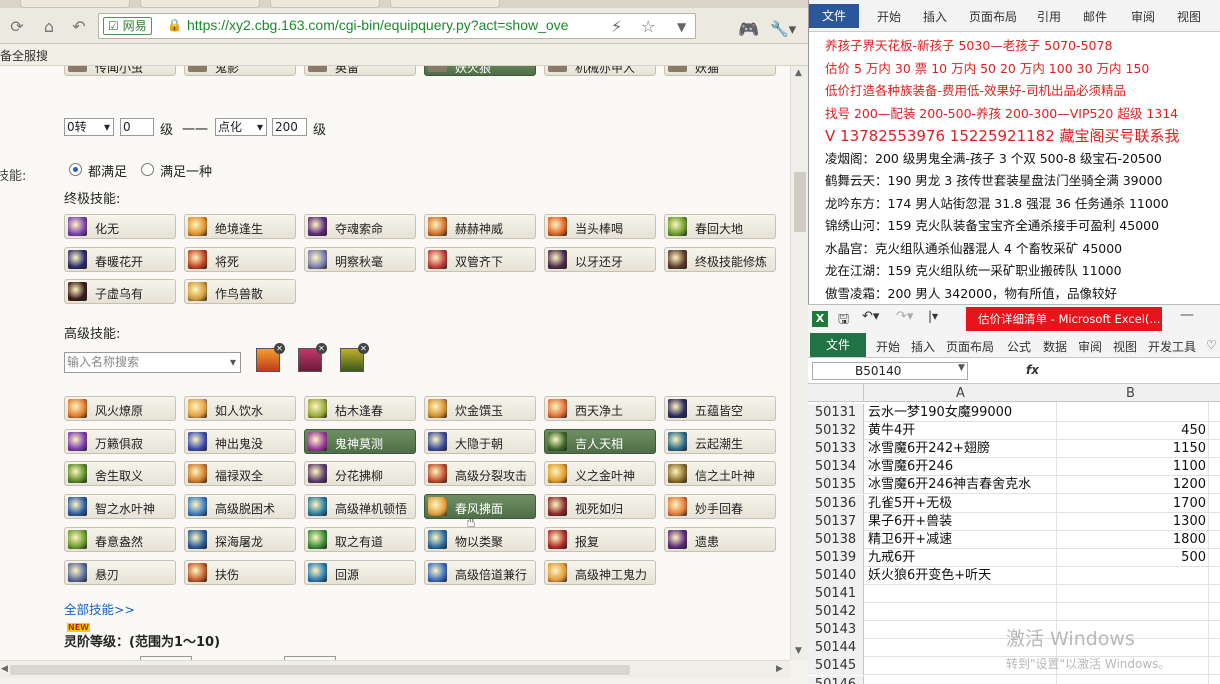 The image size is (1220, 684). I want to click on cell-a: 云水一梦190女魔99000, so click(940, 413).